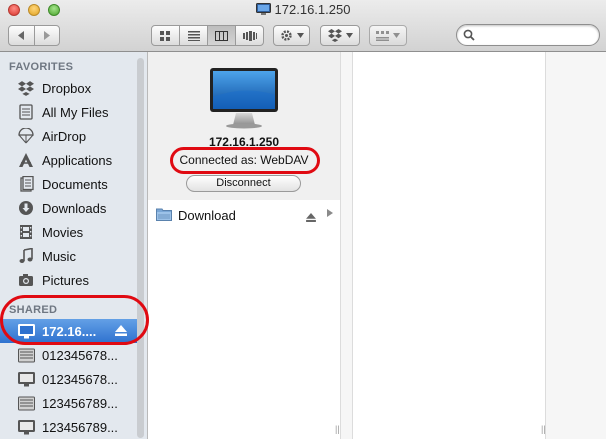 The height and width of the screenshot is (439, 606). I want to click on column-gap, so click(347, 245).